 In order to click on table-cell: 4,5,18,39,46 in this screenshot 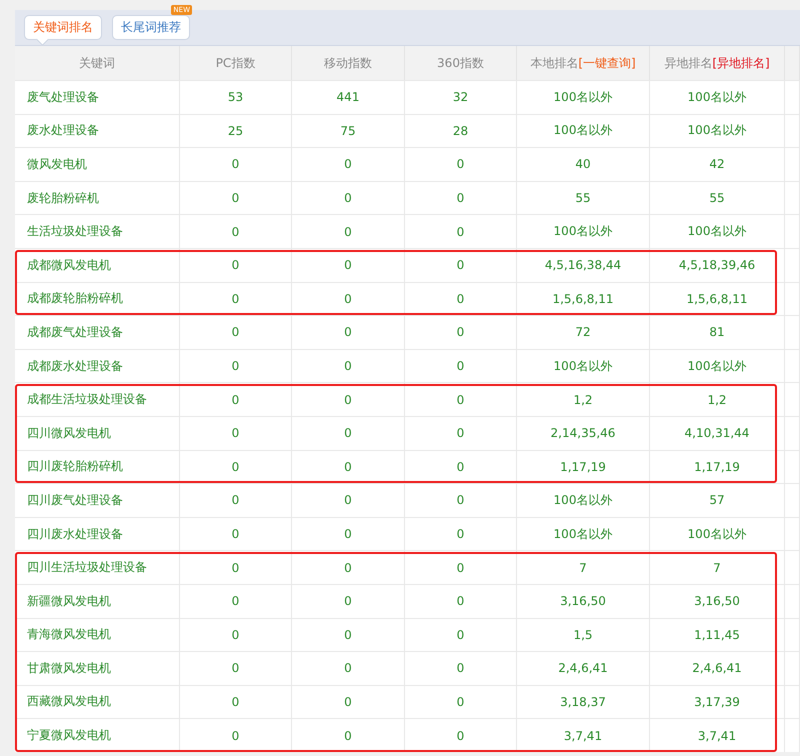, I will do `click(717, 265)`.